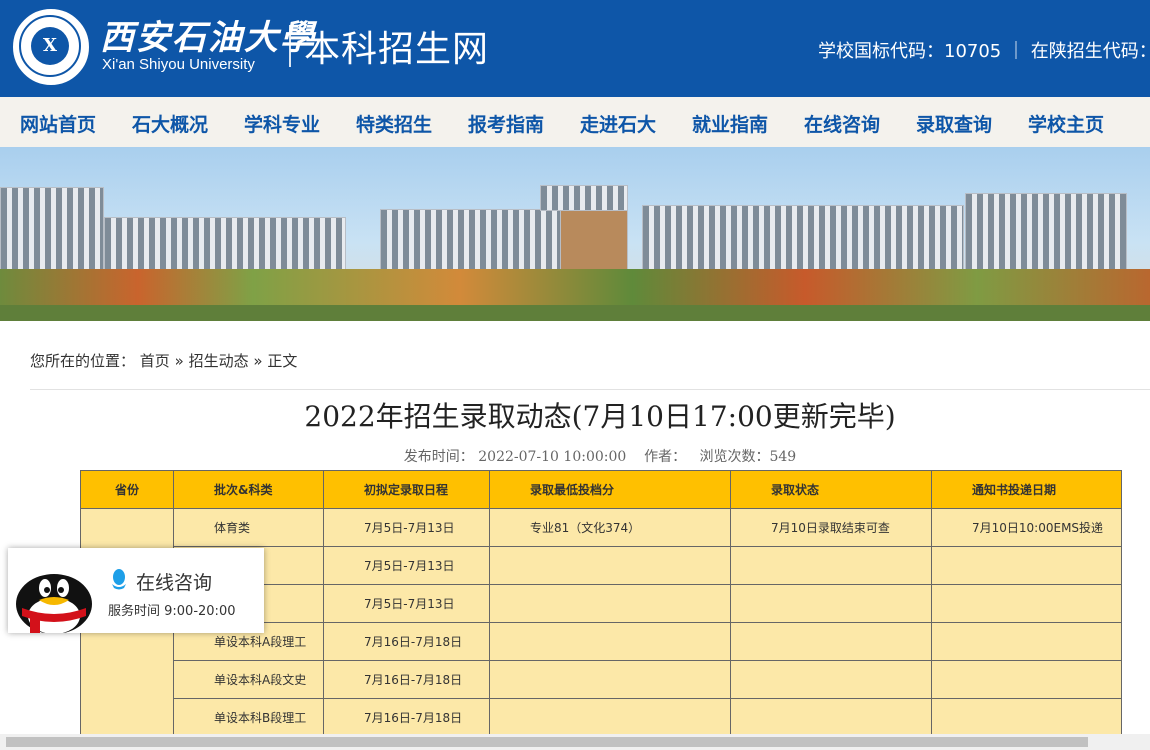  What do you see at coordinates (734, 457) in the screenshot?
I see `views-label: 浏览次数：` at bounding box center [734, 457].